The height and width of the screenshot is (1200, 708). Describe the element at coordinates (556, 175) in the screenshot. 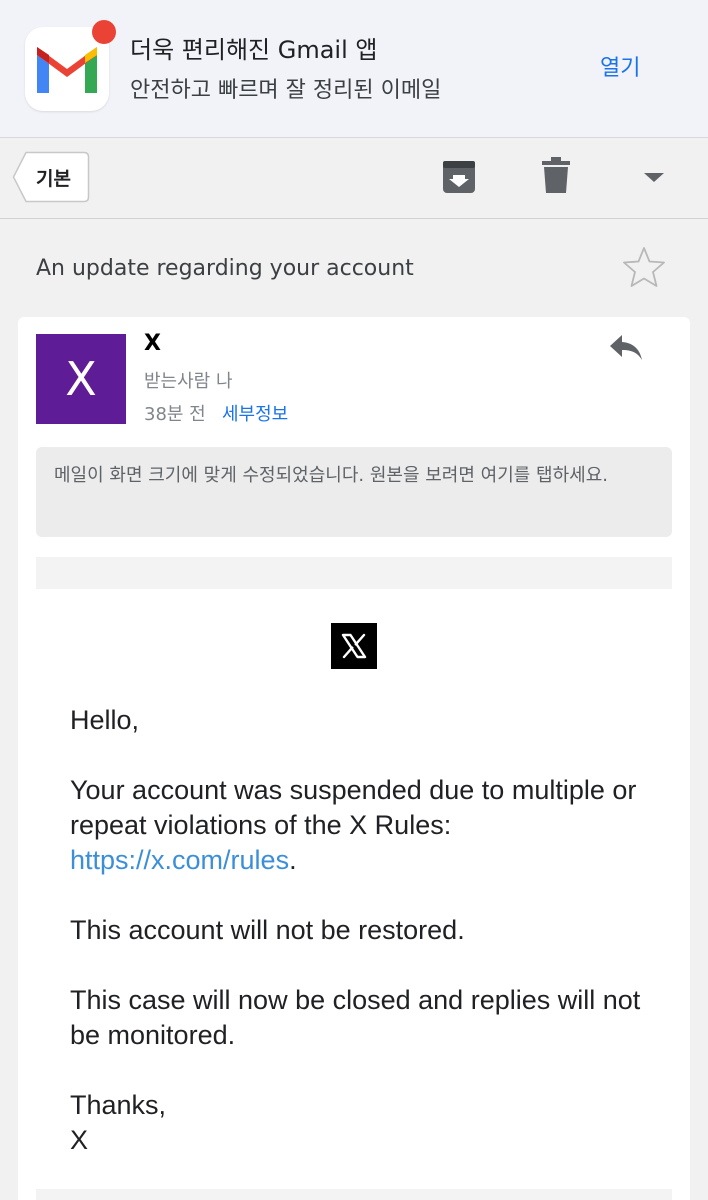

I see `trash-icon` at that location.